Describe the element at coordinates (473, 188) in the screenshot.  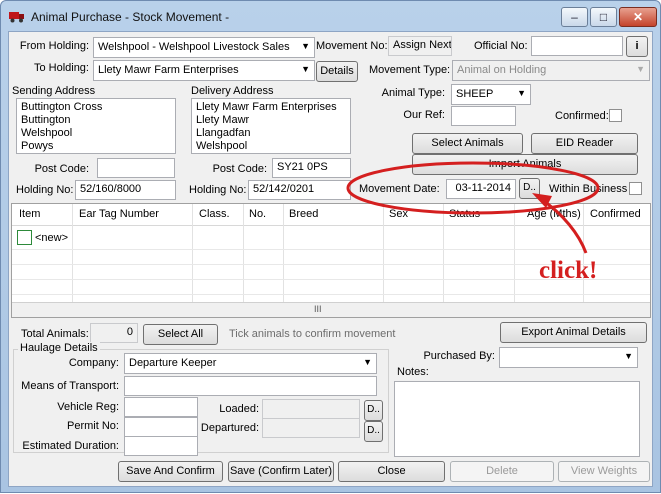
I see `annotation-circle` at that location.